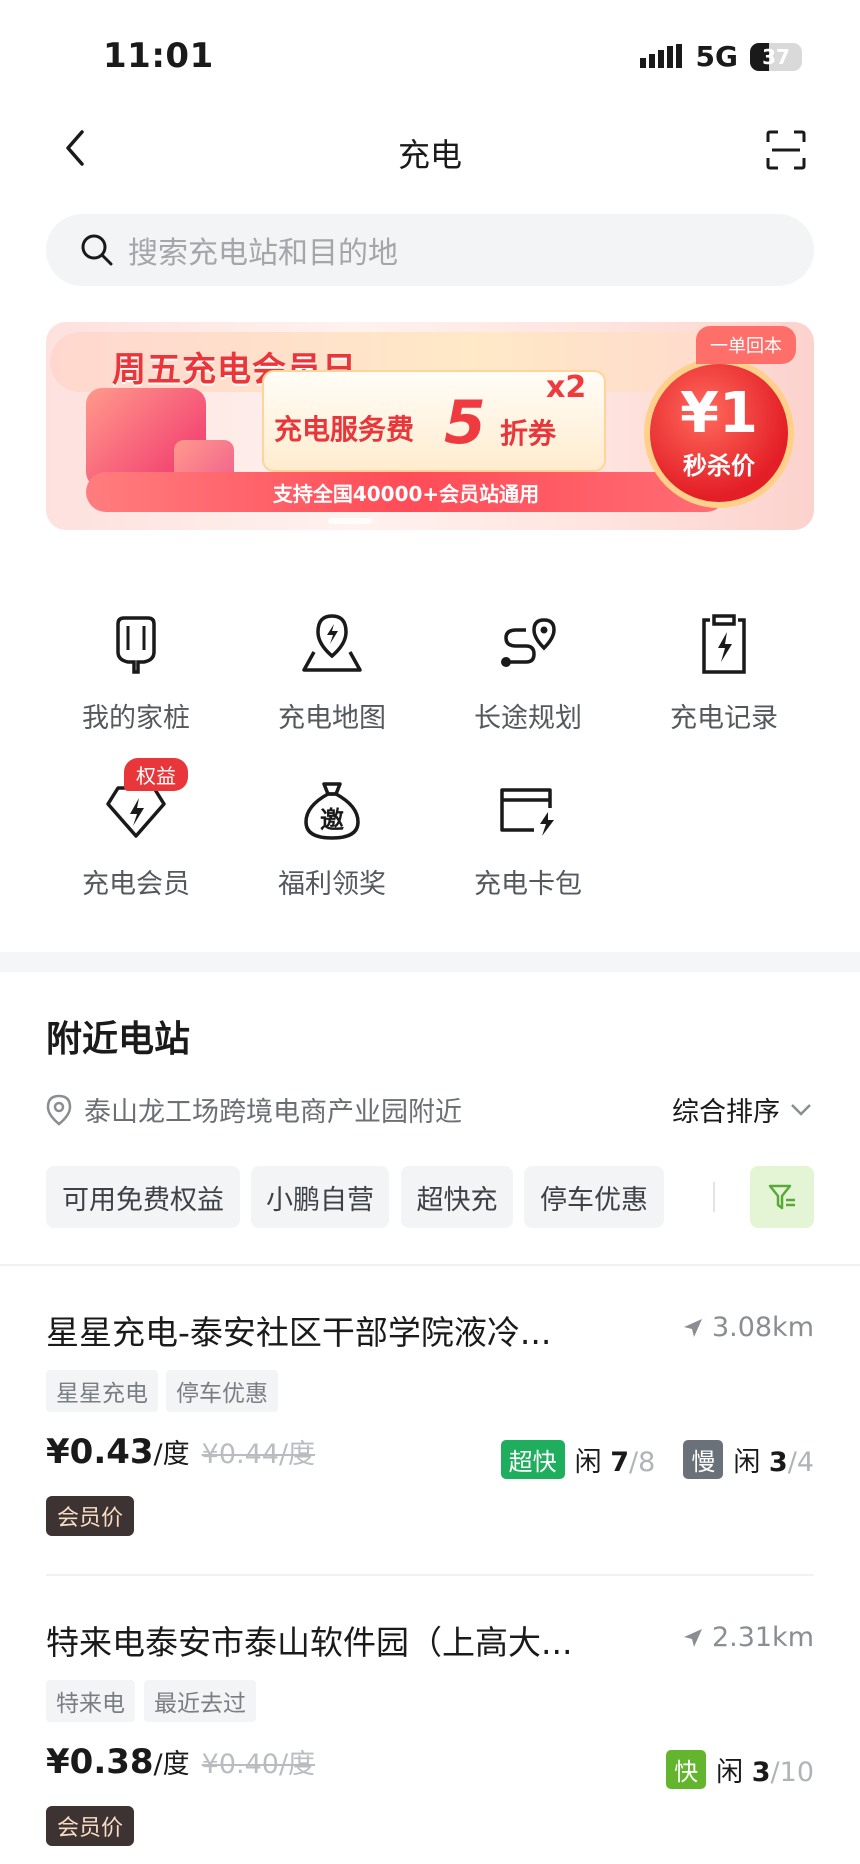 The height and width of the screenshot is (1864, 860). What do you see at coordinates (136, 718) in the screenshot?
I see `grid-label: 我的家桩` at bounding box center [136, 718].